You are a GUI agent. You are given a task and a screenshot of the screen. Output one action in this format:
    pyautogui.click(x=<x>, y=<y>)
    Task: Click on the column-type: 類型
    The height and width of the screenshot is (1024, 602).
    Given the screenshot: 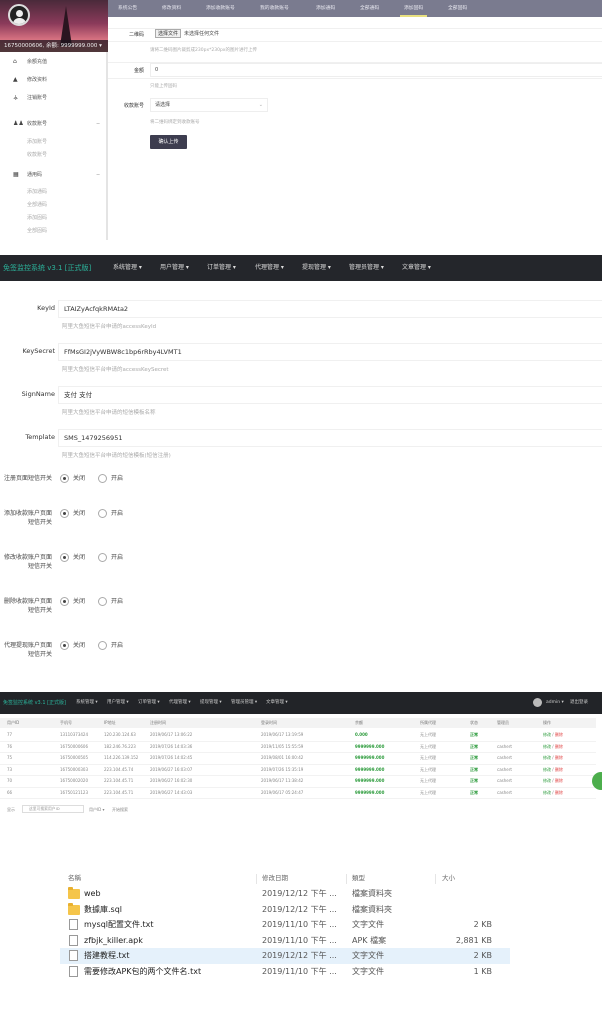 What is the action you would take?
    pyautogui.click(x=358, y=878)
    